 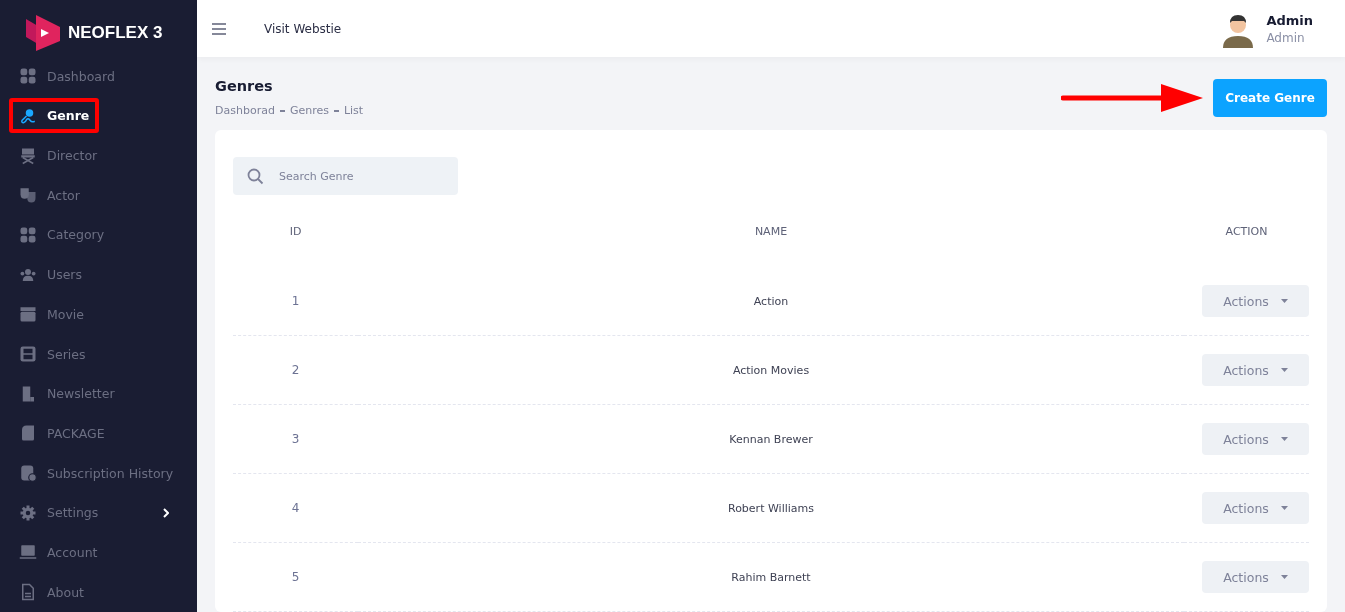 I want to click on file-icon, so click(x=28, y=592).